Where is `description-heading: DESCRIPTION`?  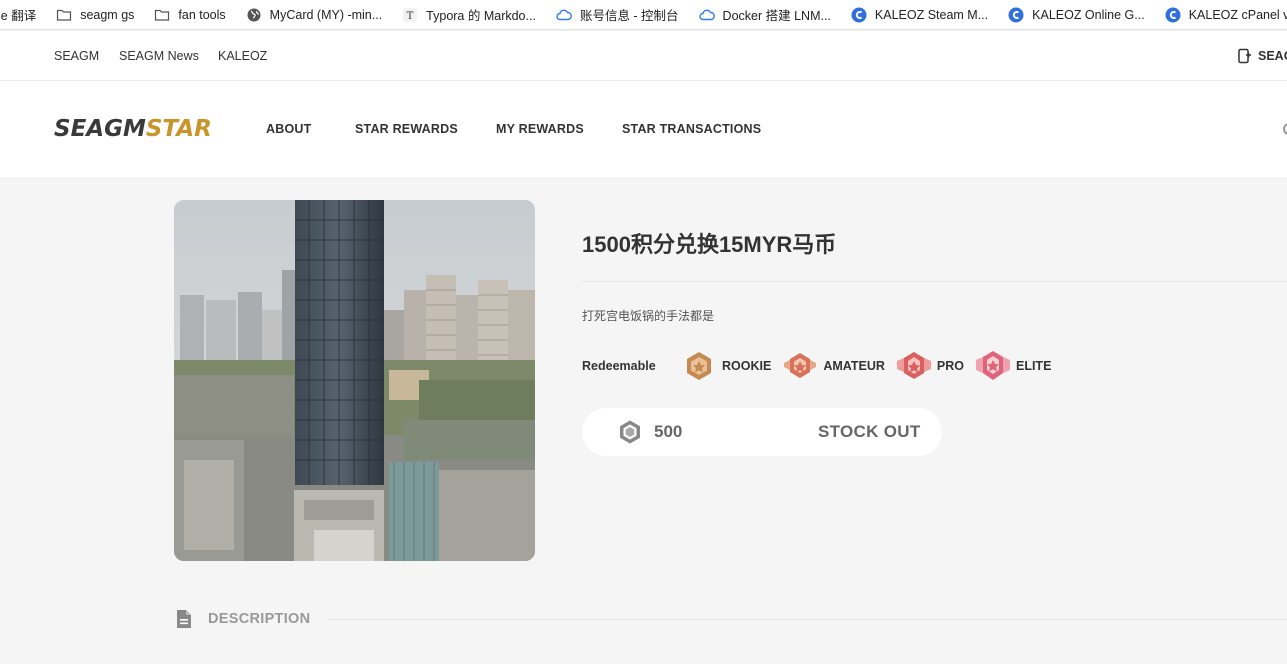 description-heading: DESCRIPTION is located at coordinates (243, 619).